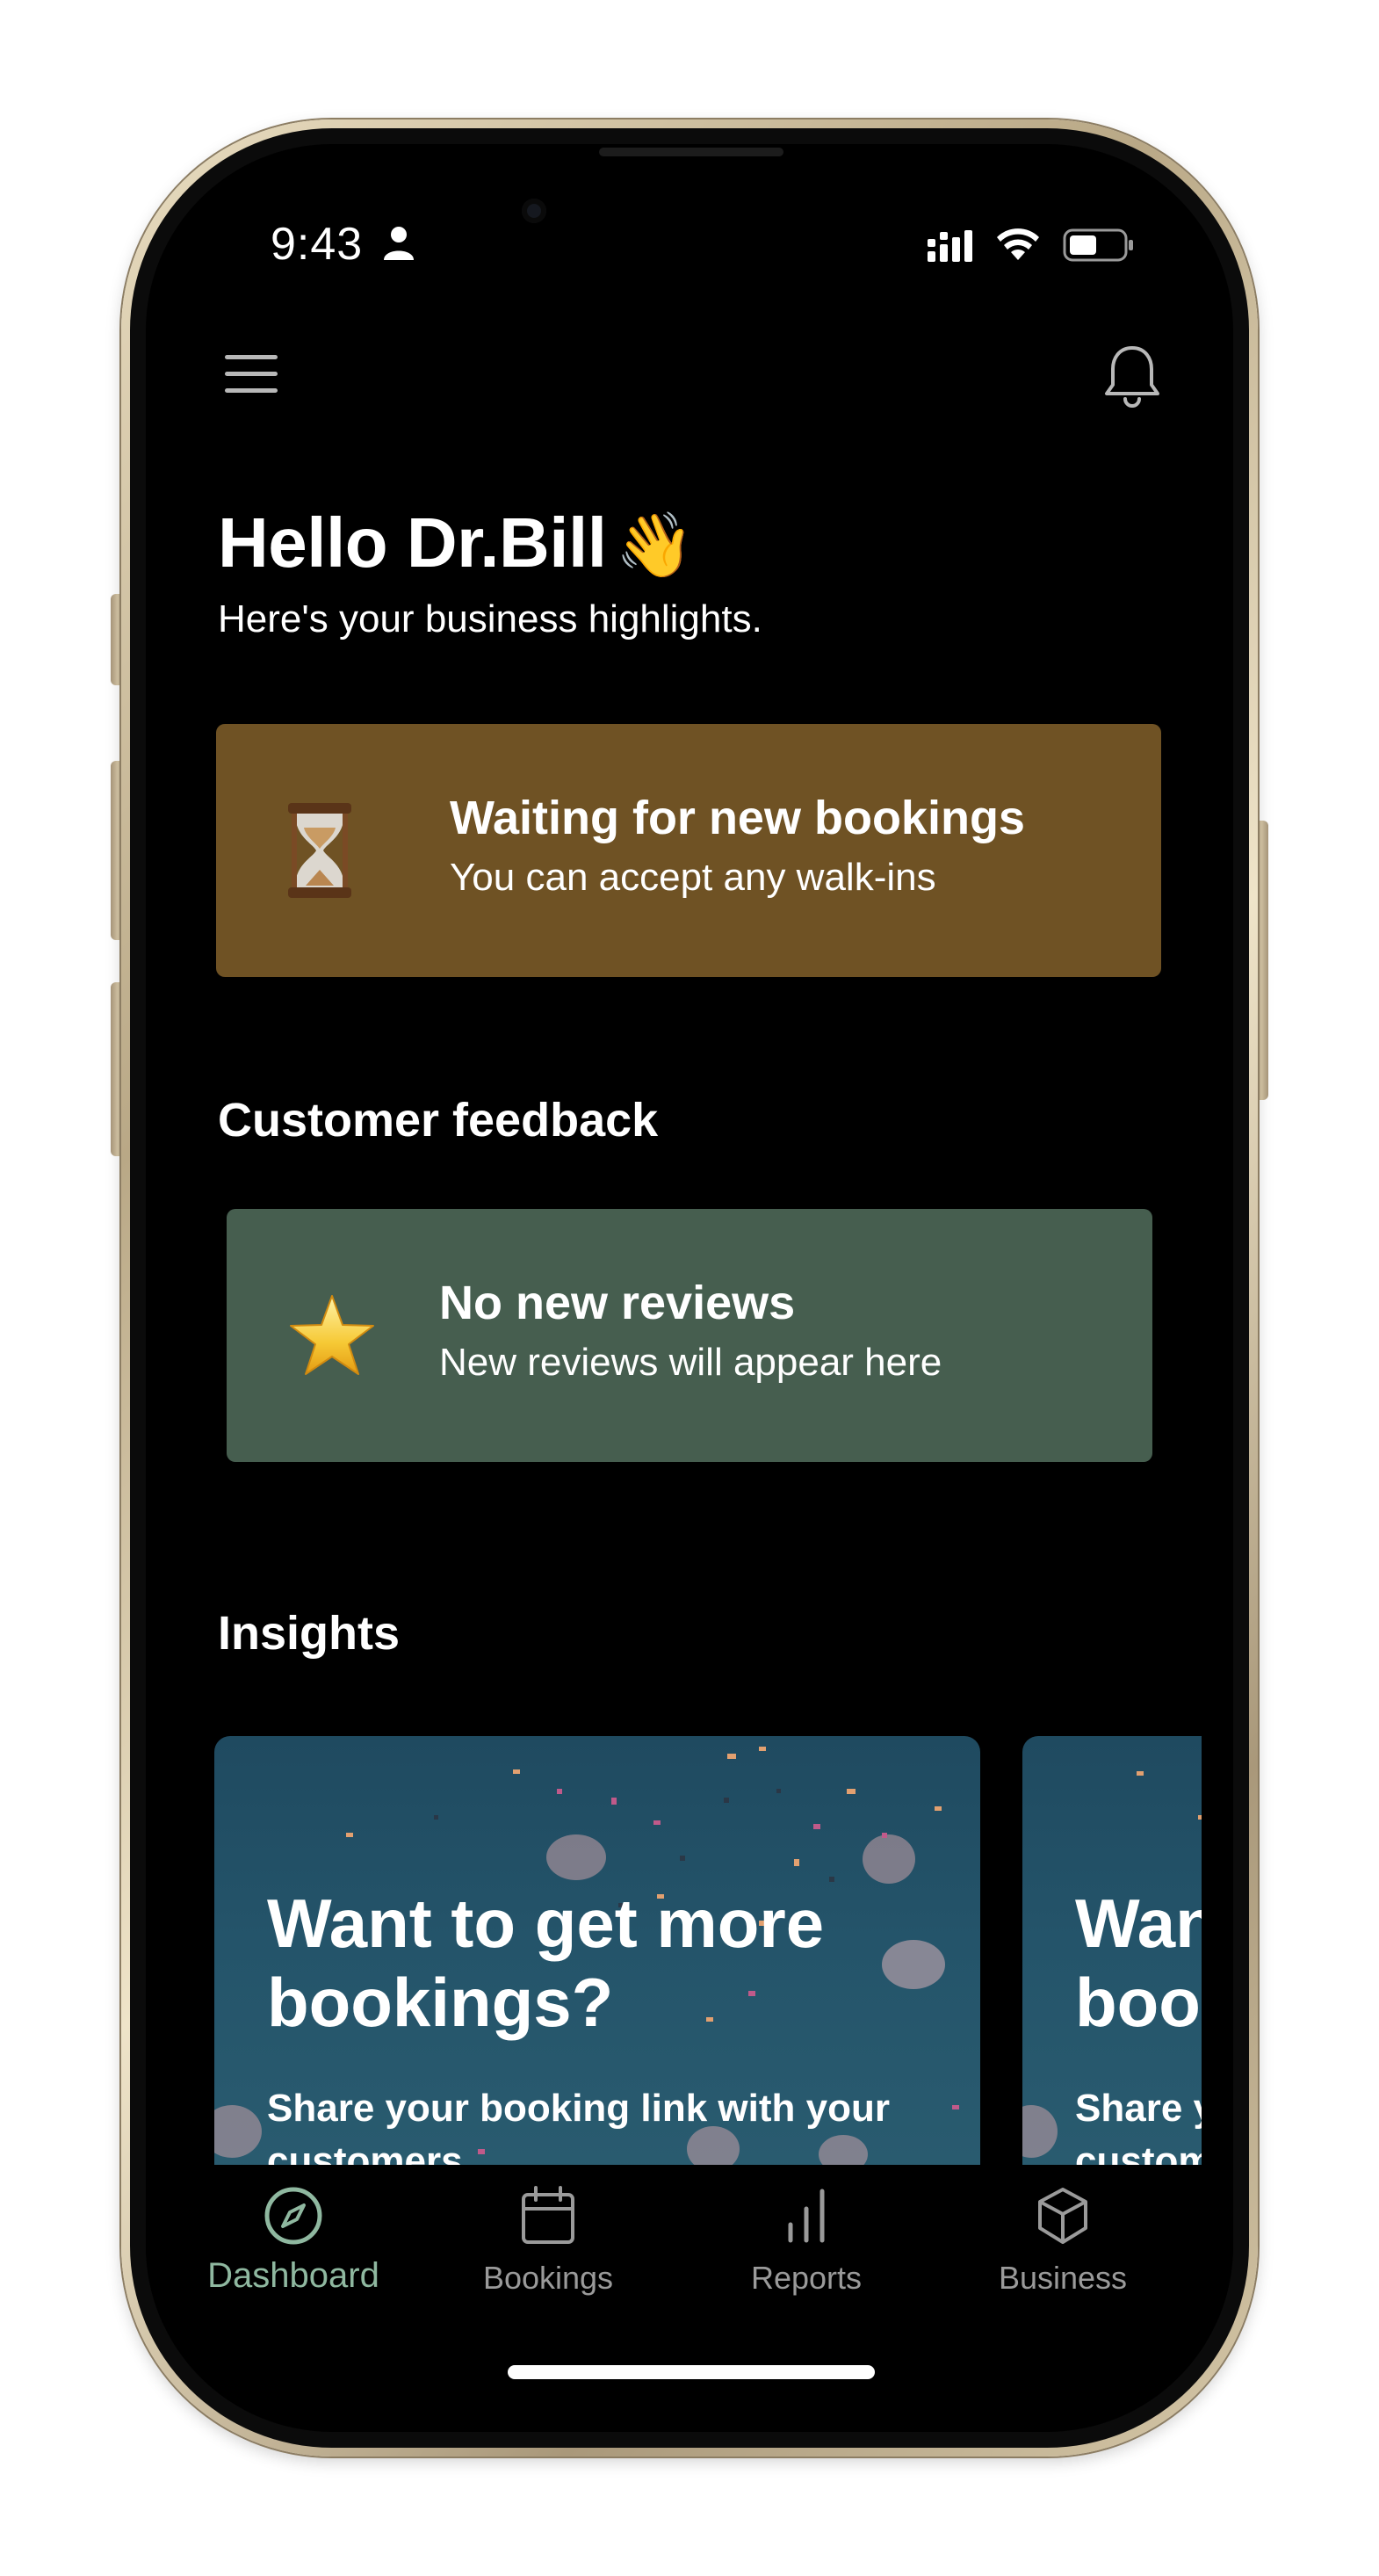 The height and width of the screenshot is (2576, 1379). I want to click on tab-dashboard: Dashboard, so click(293, 2235).